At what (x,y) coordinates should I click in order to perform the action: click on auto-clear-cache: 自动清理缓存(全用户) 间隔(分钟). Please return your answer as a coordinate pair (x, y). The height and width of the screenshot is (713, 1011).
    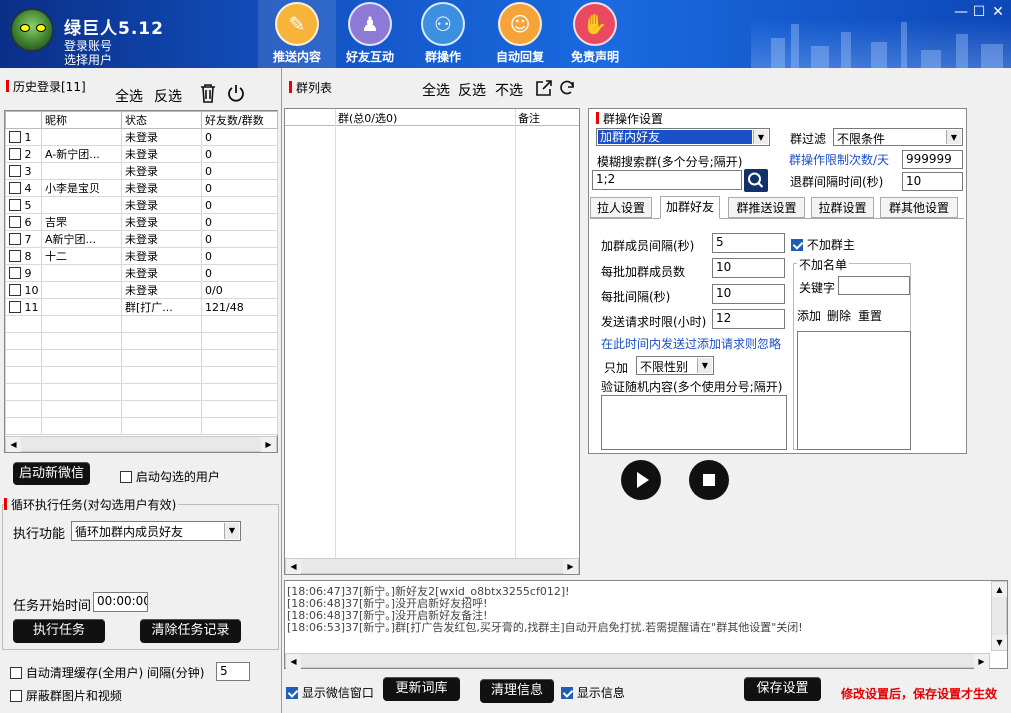
    Looking at the image, I should click on (107, 672).